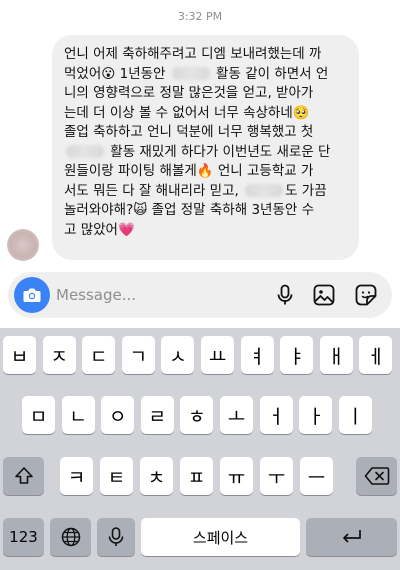 The image size is (400, 570). What do you see at coordinates (297, 355) in the screenshot?
I see `key-row1-7: ㅑ` at bounding box center [297, 355].